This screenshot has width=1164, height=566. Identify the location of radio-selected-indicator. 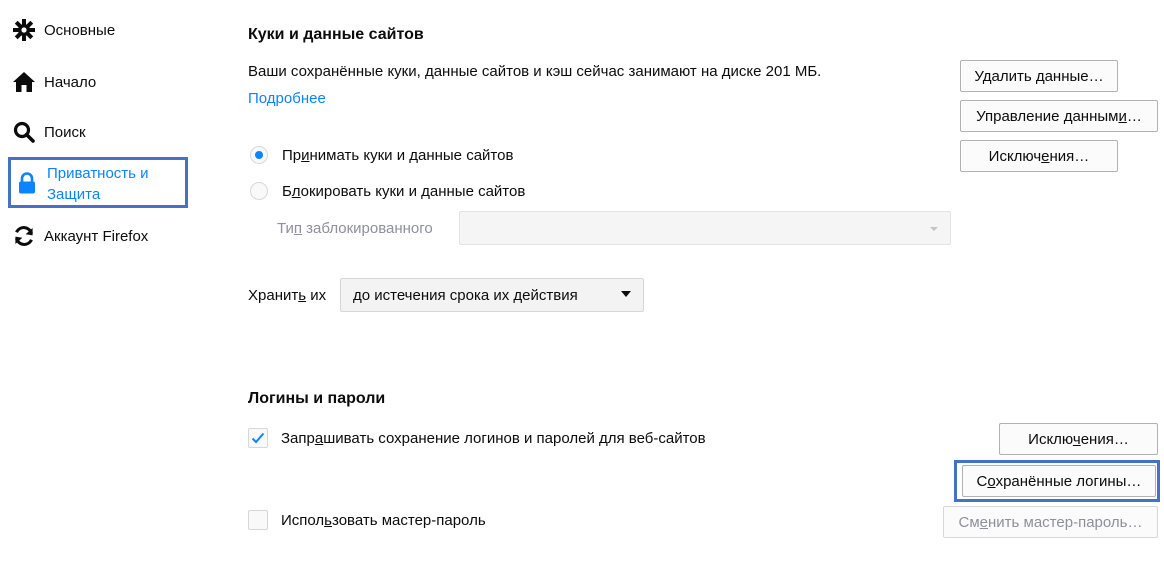
(259, 155).